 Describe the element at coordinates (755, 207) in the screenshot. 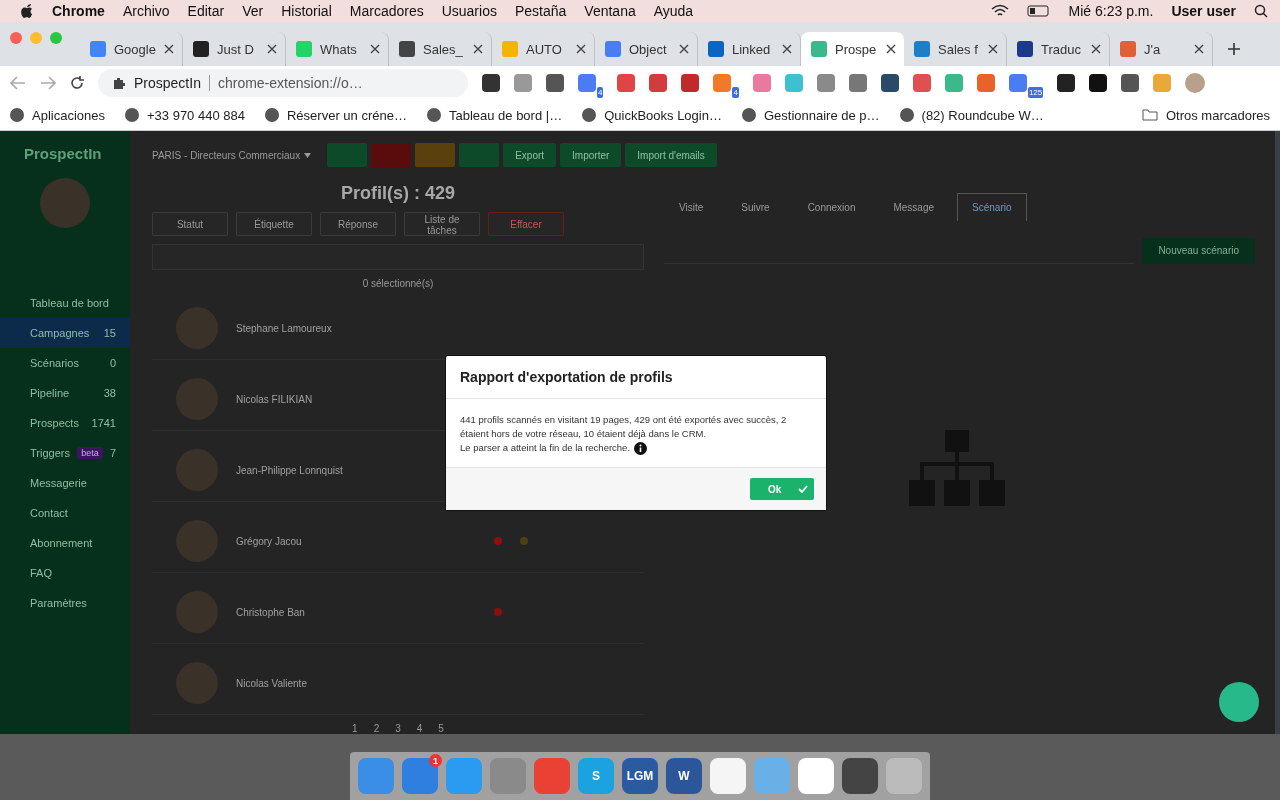

I see `tab: Suivre` at that location.